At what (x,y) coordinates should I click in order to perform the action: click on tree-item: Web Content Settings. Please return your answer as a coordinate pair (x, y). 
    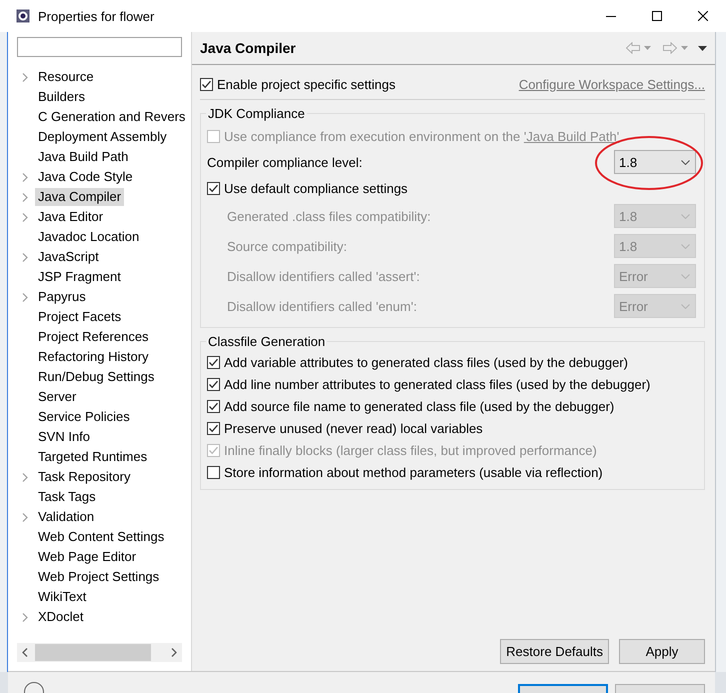
    Looking at the image, I should click on (101, 537).